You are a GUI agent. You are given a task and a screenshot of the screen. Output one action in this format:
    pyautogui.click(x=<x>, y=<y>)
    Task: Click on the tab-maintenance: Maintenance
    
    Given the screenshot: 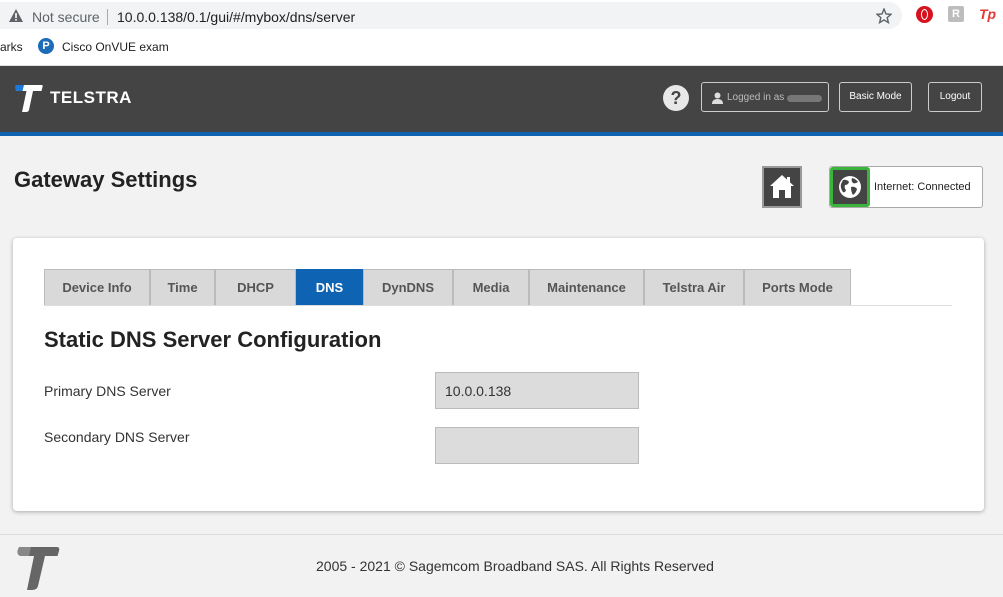 What is the action you would take?
    pyautogui.click(x=586, y=287)
    